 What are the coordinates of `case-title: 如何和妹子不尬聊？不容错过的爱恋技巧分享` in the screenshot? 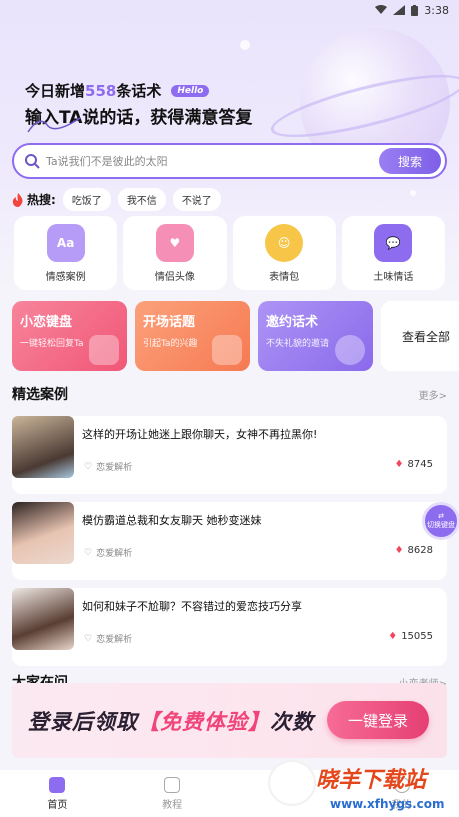 It's located at (192, 606).